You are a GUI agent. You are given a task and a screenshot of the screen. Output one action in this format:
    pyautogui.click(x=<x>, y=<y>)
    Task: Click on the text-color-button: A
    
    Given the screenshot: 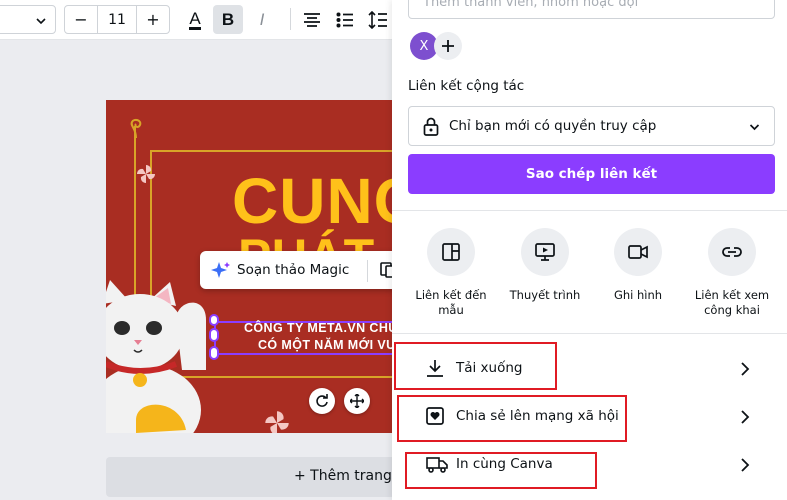 What is the action you would take?
    pyautogui.click(x=195, y=19)
    